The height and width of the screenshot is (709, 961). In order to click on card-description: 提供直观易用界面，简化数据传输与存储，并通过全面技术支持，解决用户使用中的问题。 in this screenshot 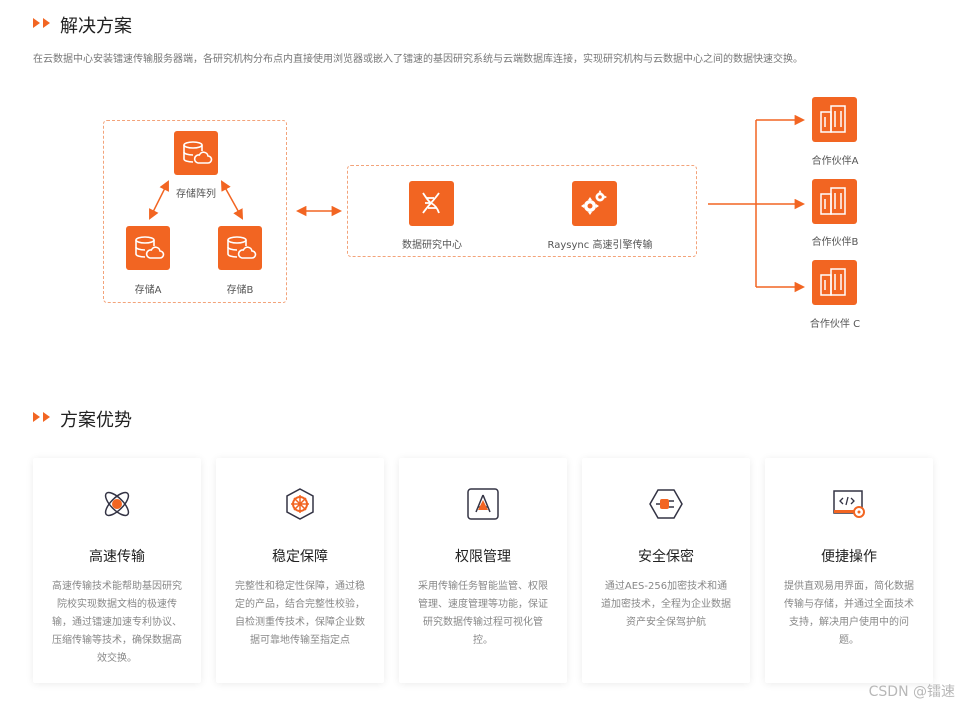, I will do `click(849, 613)`.